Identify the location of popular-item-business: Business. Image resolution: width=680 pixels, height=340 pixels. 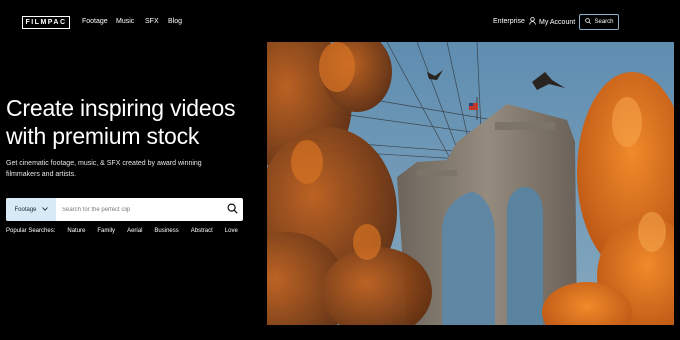
(166, 231).